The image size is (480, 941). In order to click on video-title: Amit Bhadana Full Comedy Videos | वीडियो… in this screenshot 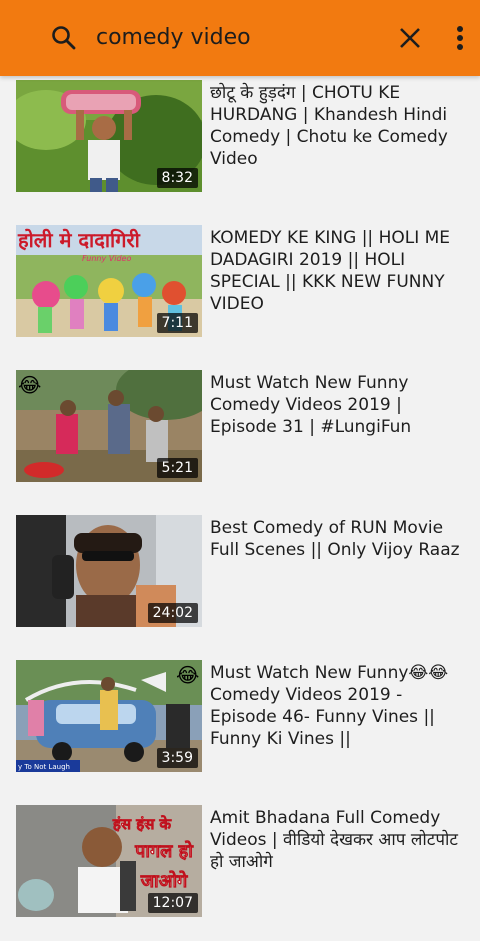, I will do `click(335, 840)`.